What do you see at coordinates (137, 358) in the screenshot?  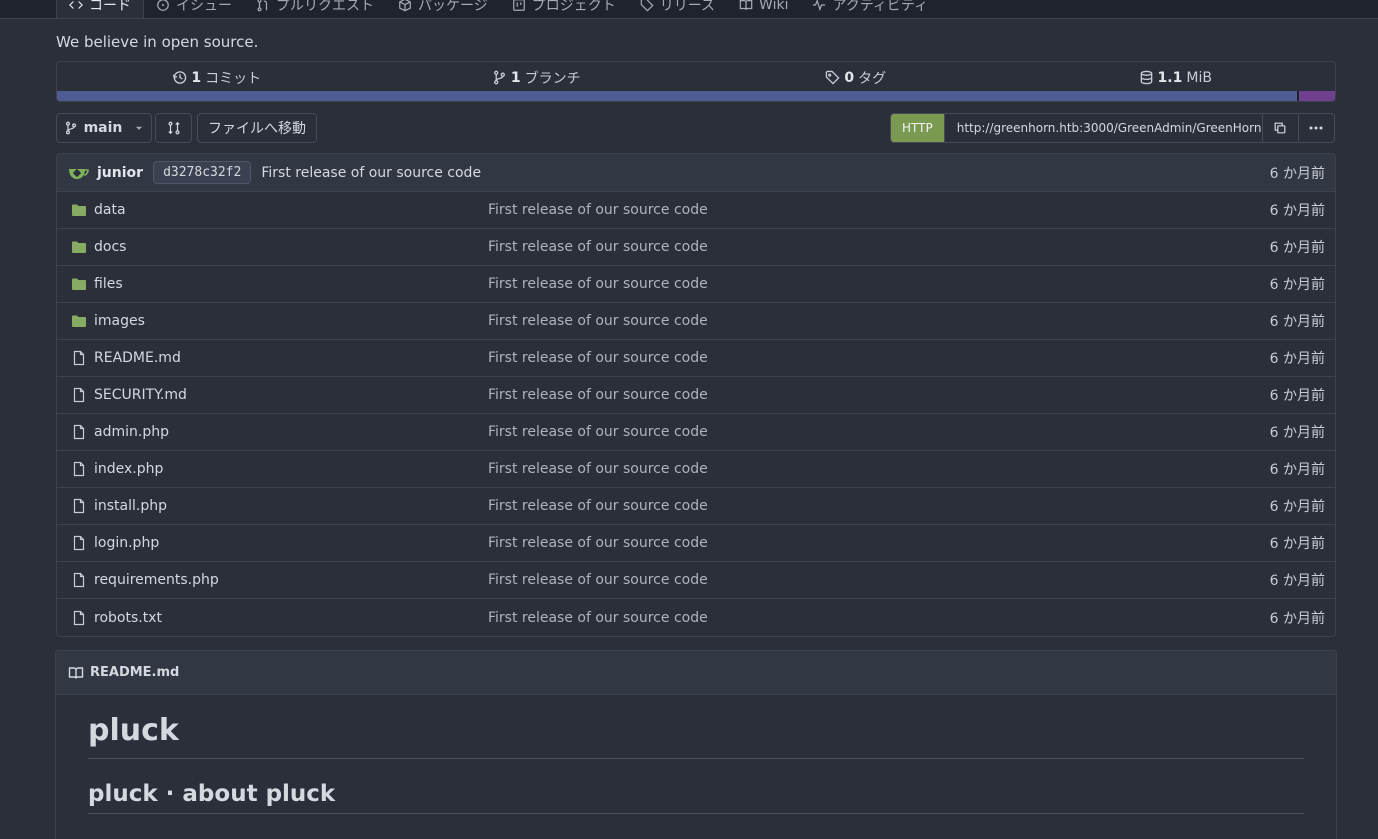 I see `file-name-link: README.md` at bounding box center [137, 358].